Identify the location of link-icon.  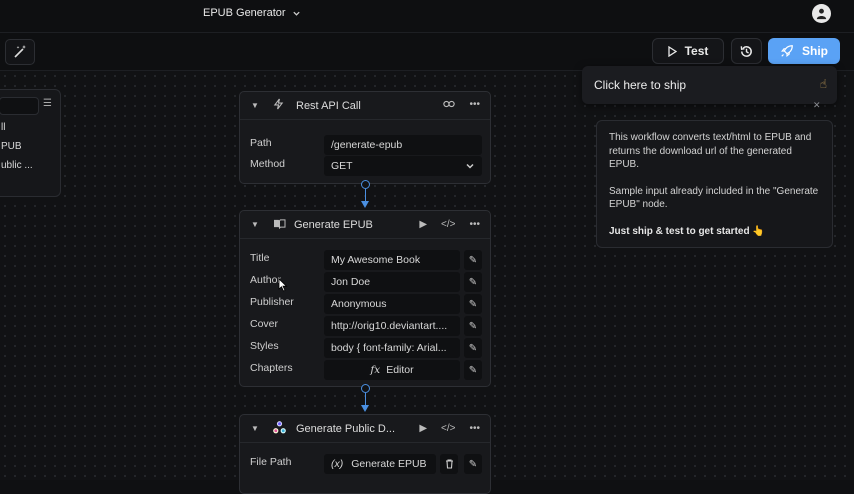
(449, 105).